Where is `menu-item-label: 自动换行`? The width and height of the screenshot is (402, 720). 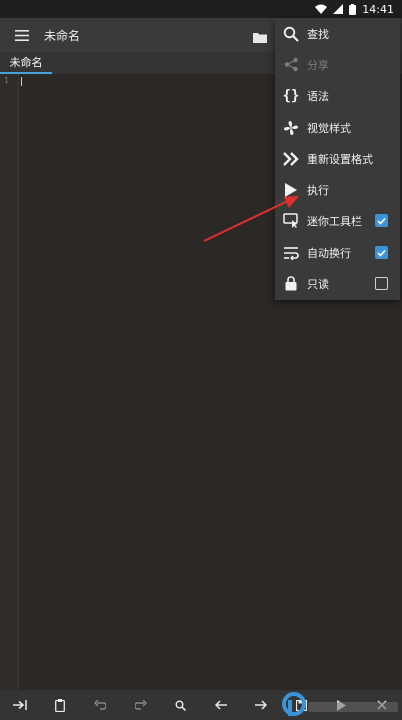
menu-item-label: 自动换行 is located at coordinates (329, 253).